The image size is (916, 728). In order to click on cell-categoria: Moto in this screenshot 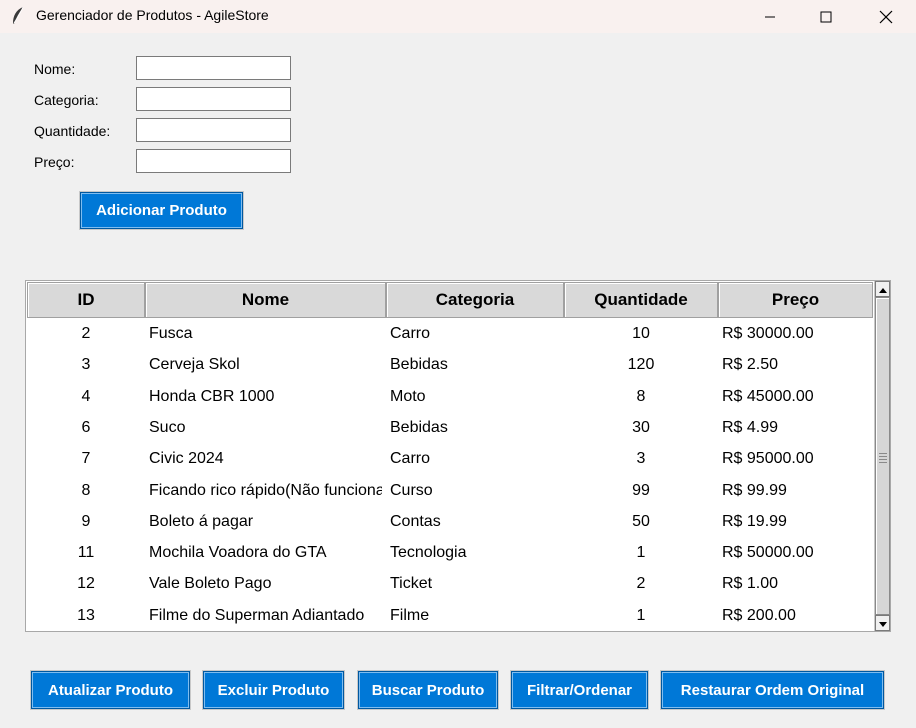, I will do `click(408, 396)`.